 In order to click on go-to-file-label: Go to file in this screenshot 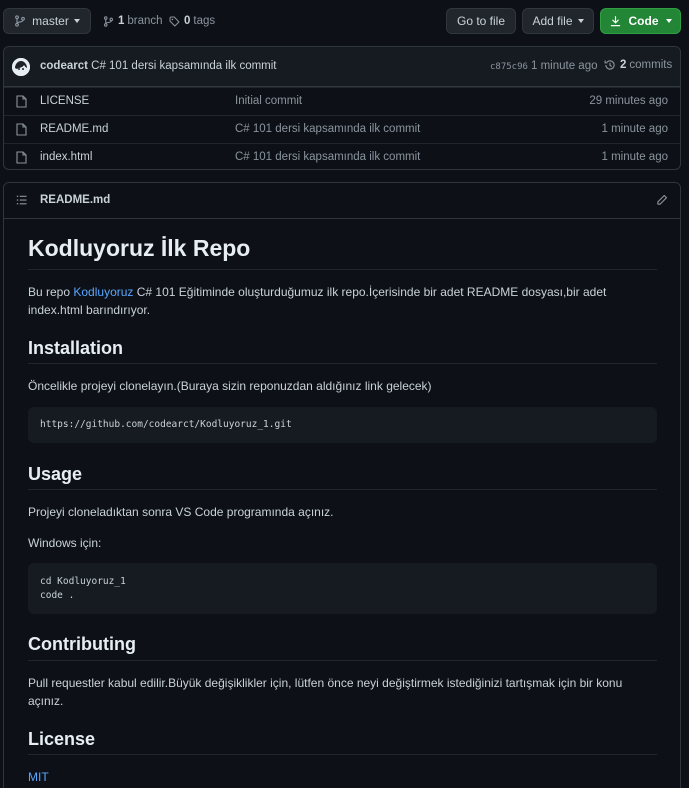, I will do `click(481, 21)`.